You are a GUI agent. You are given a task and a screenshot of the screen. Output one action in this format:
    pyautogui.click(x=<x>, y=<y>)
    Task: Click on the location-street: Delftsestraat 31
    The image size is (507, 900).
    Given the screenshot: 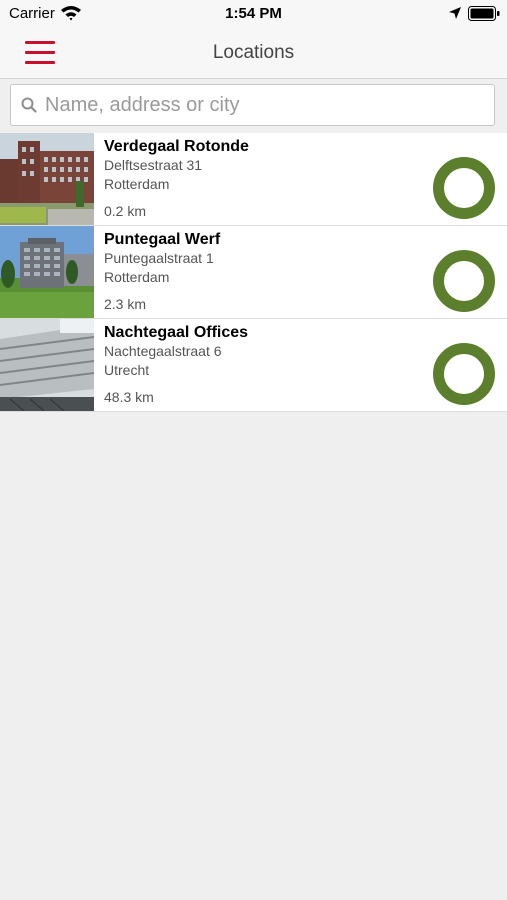 What is the action you would take?
    pyautogui.click(x=153, y=165)
    